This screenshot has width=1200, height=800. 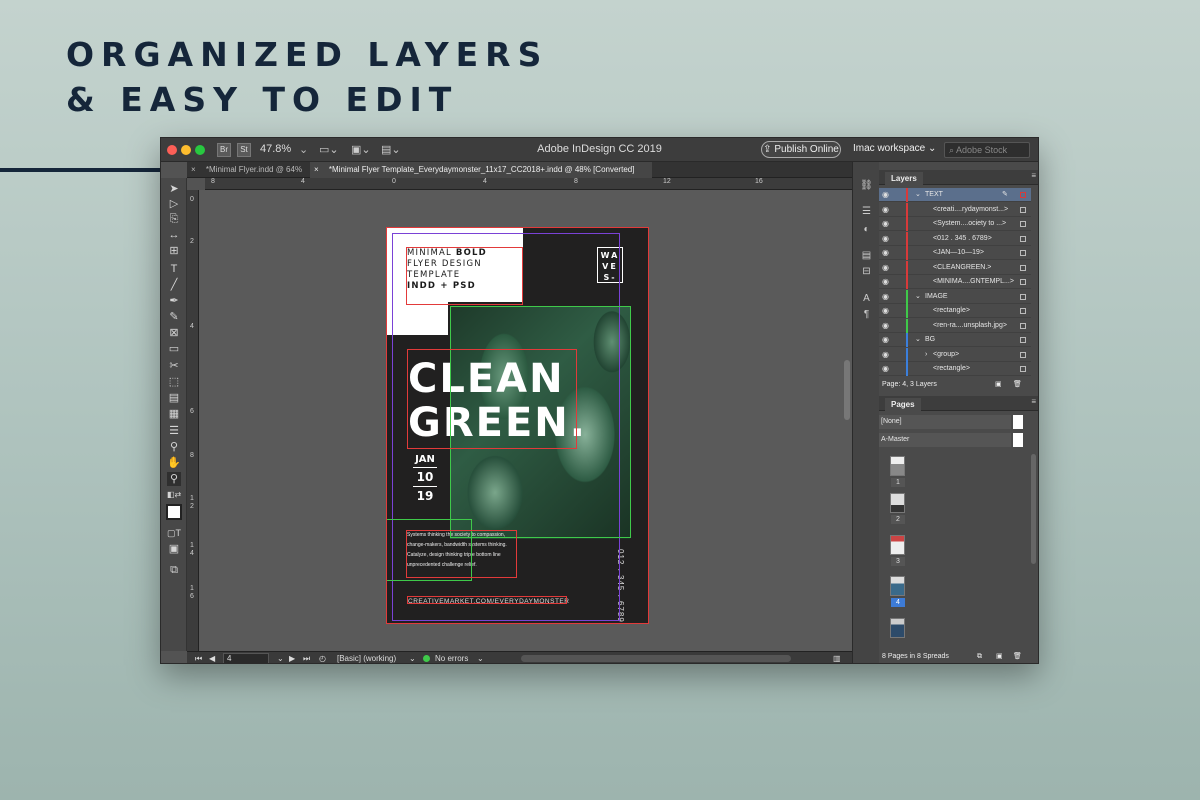 I want to click on swatches-icon: ◐, so click(x=866, y=230).